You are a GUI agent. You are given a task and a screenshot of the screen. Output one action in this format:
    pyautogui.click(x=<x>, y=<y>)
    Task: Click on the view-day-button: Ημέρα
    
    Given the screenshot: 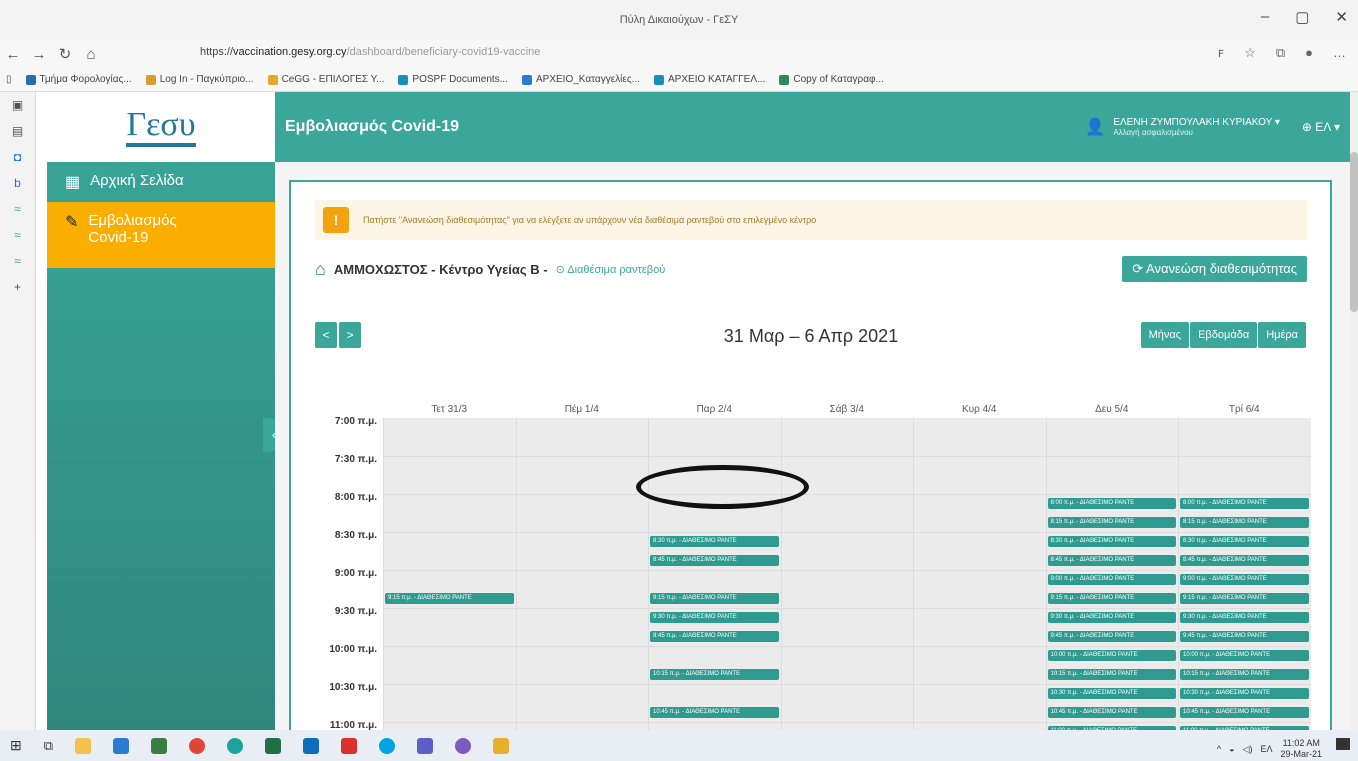 What is the action you would take?
    pyautogui.click(x=1282, y=335)
    